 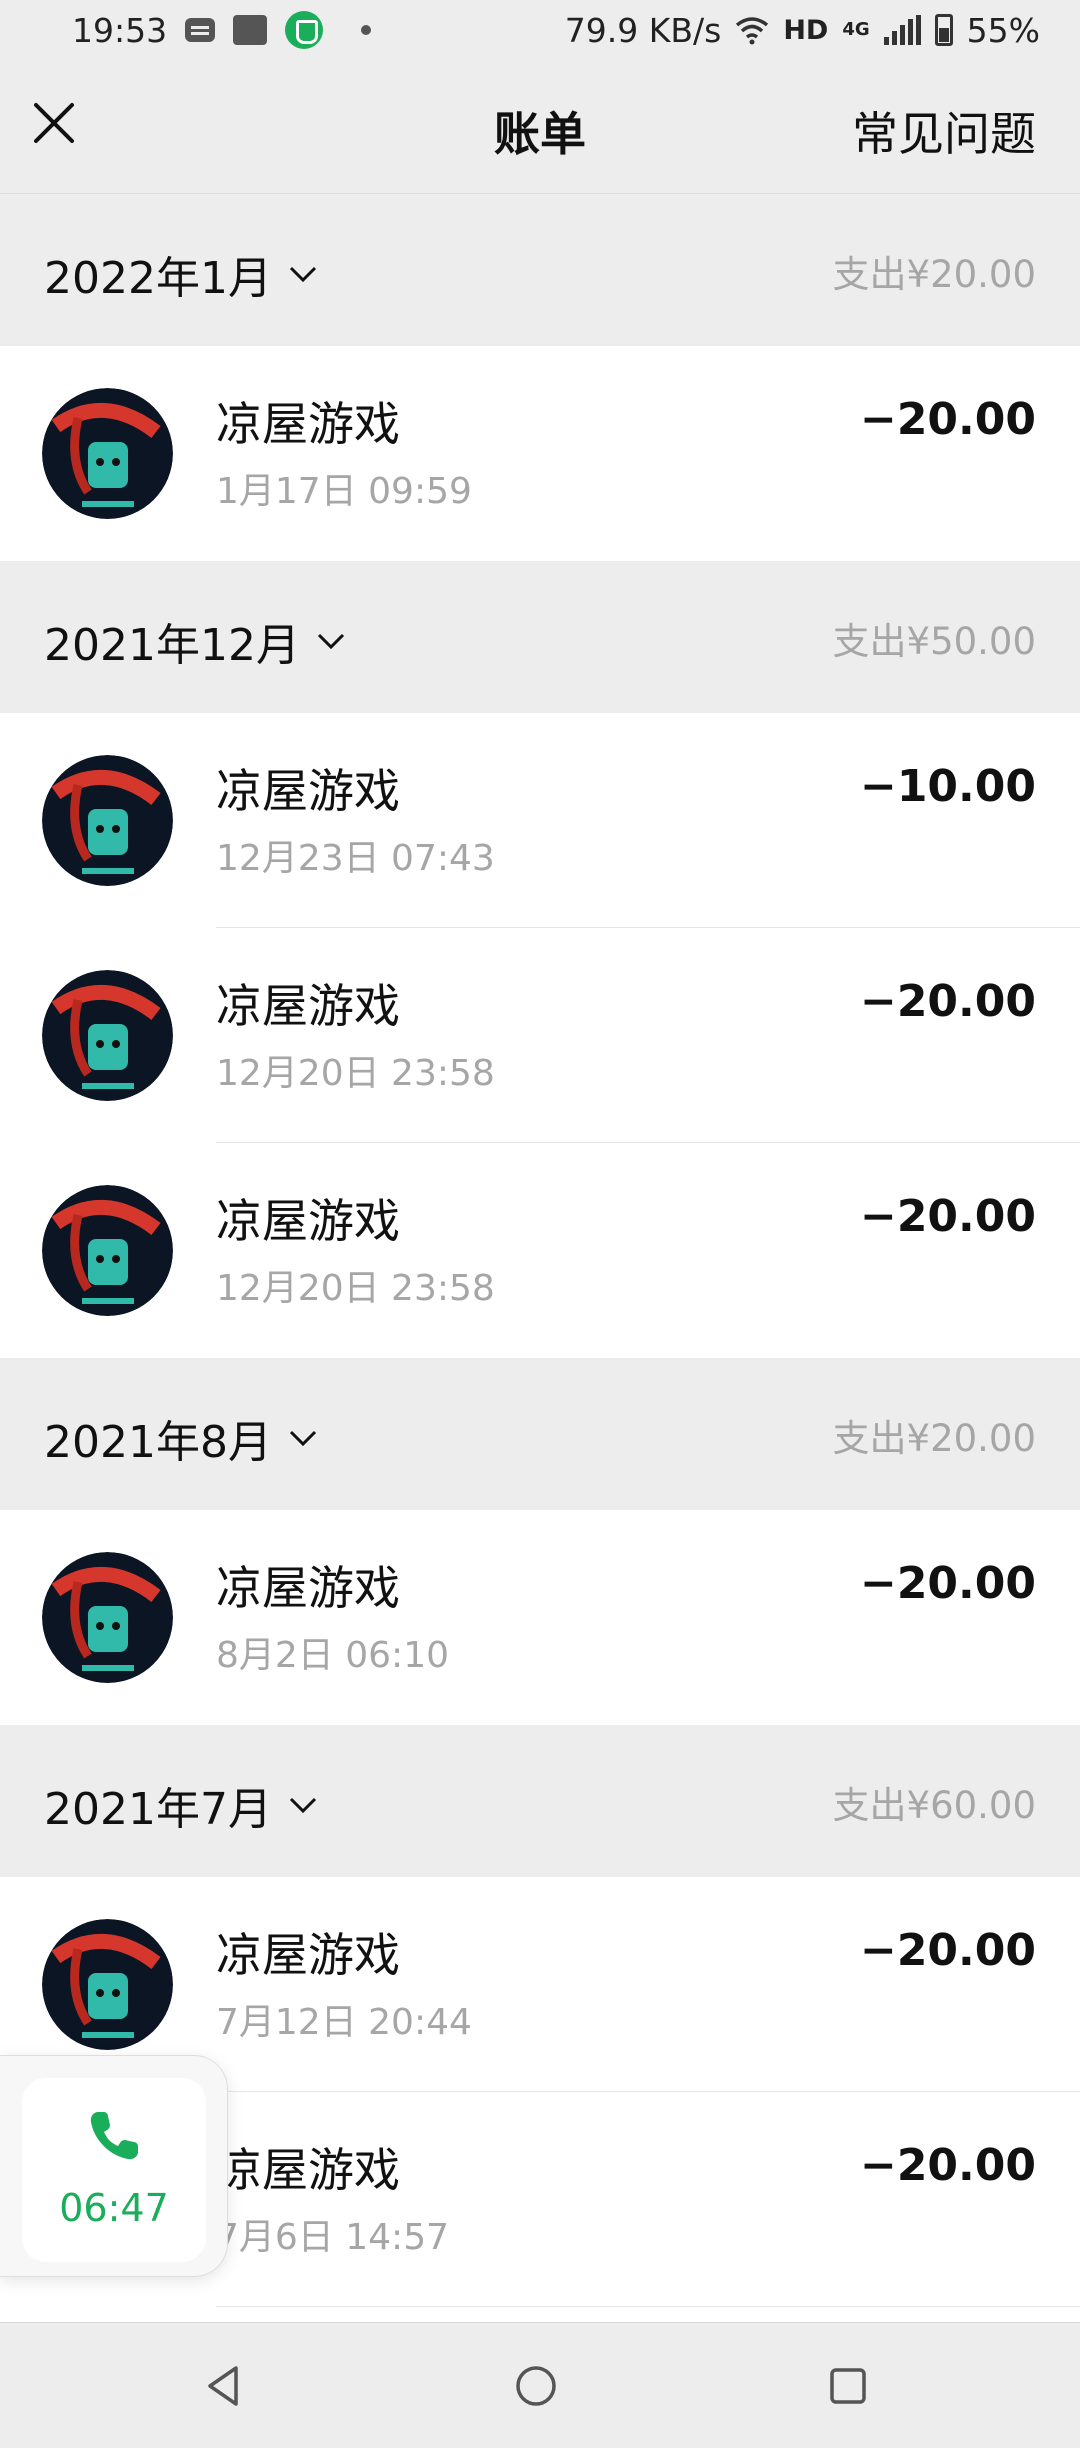 What do you see at coordinates (934, 1805) in the screenshot?
I see `month-total: 支出¥60.00` at bounding box center [934, 1805].